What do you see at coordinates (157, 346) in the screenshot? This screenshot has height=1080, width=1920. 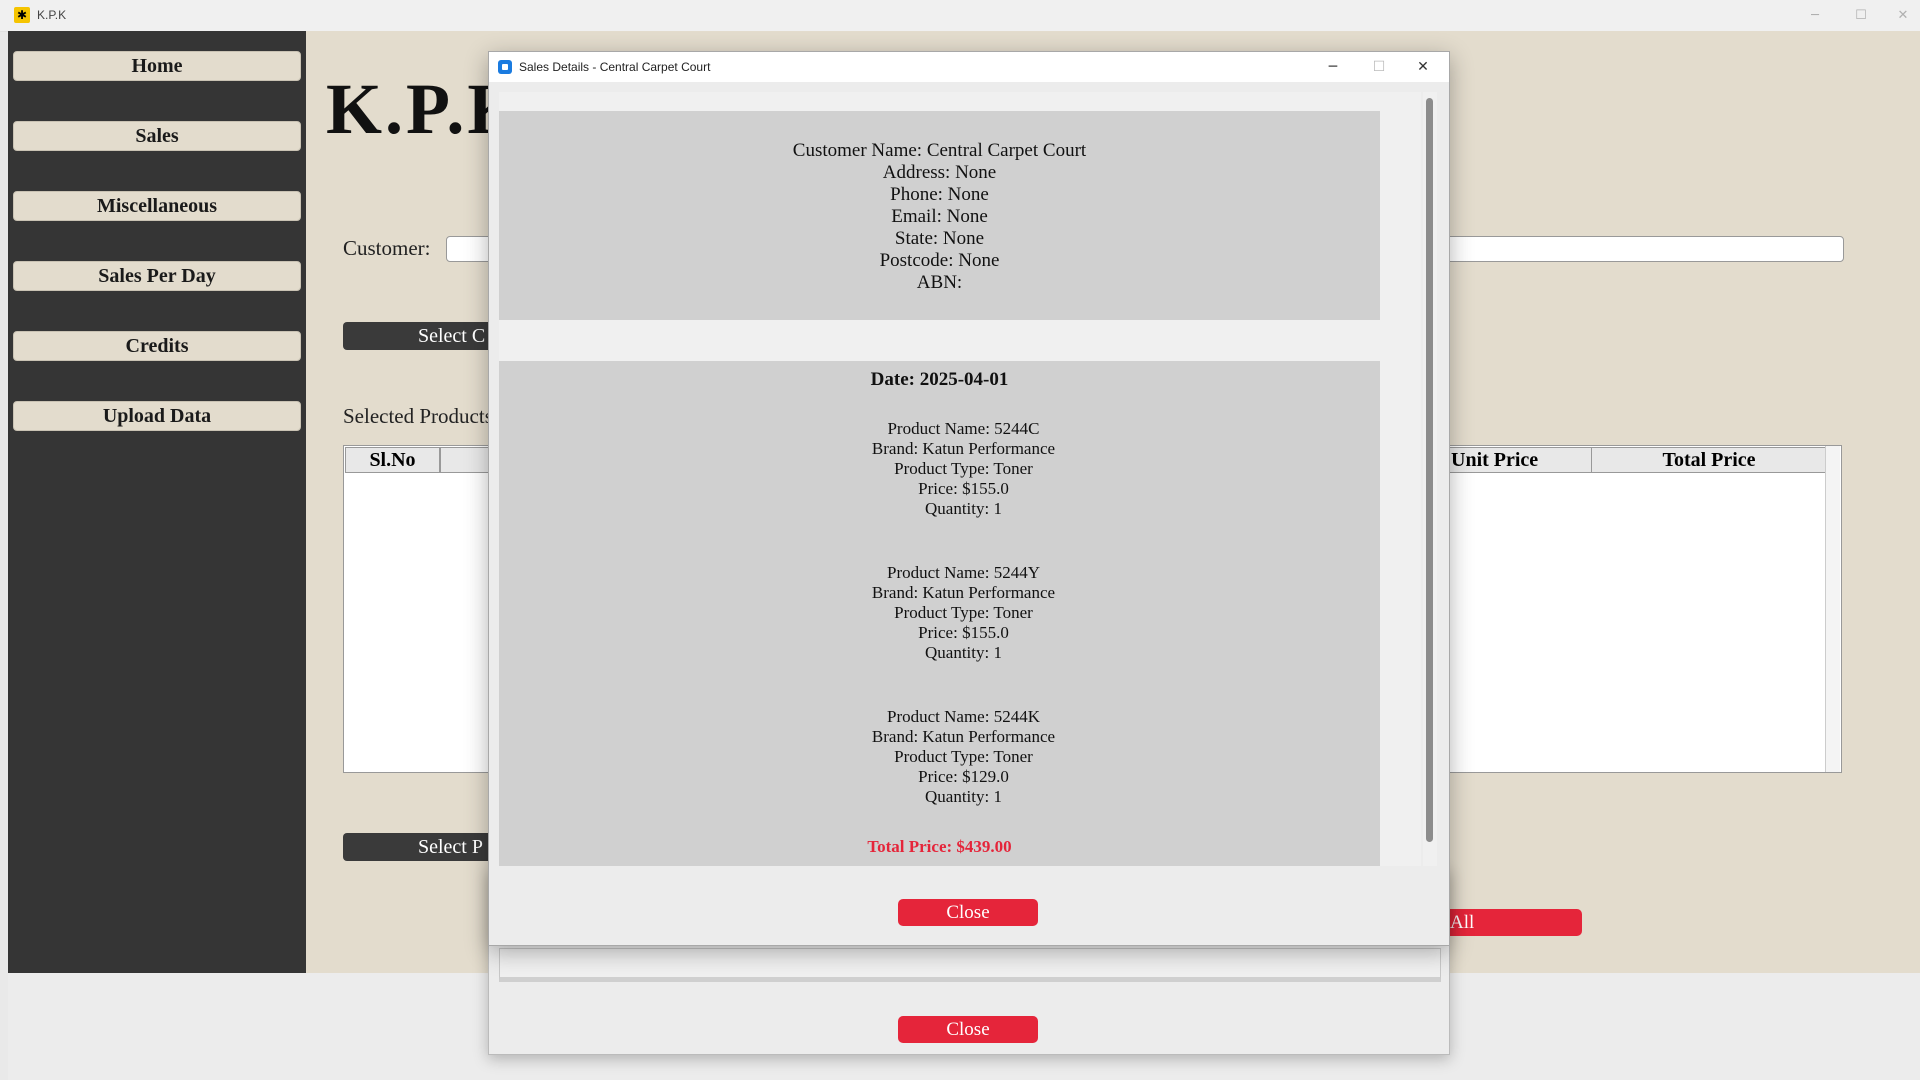 I see `sidebar-item-credits: Credits` at bounding box center [157, 346].